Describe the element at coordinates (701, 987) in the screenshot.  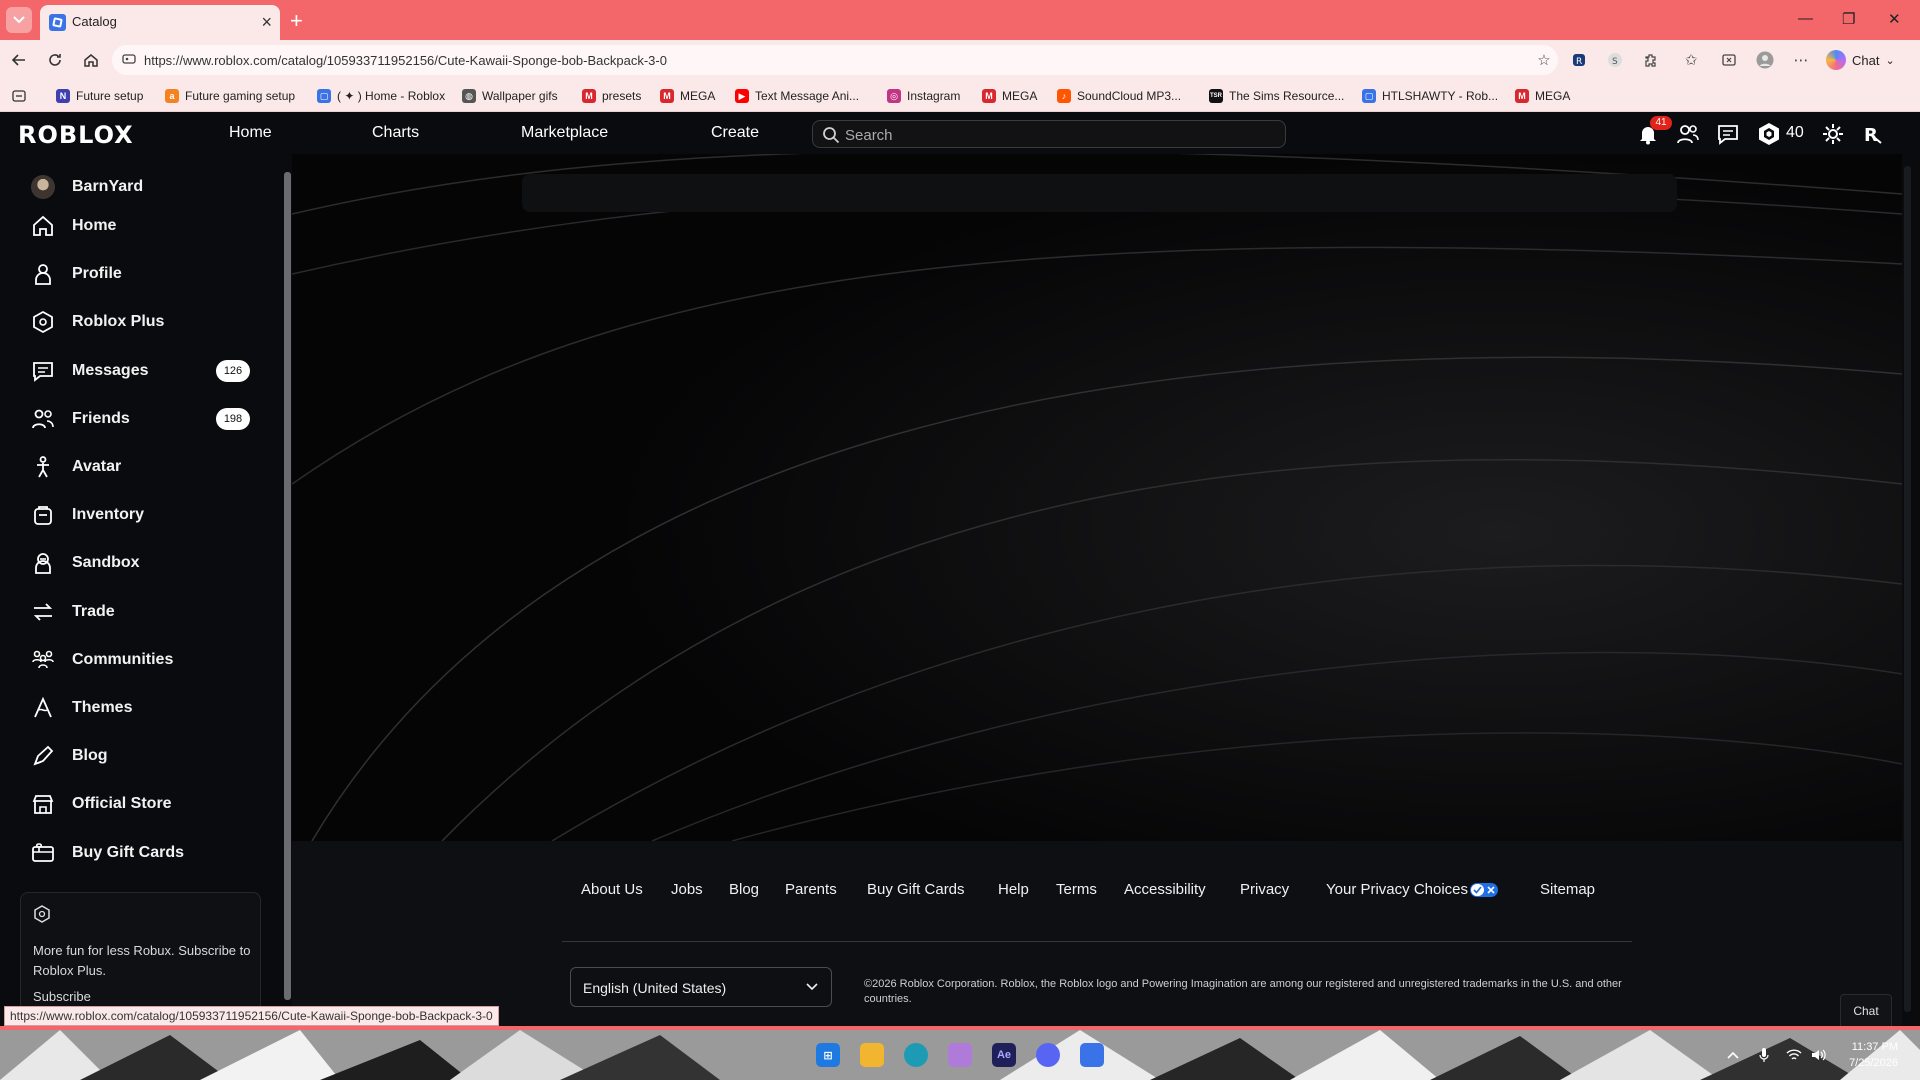
I see `language-select: English (United States)` at that location.